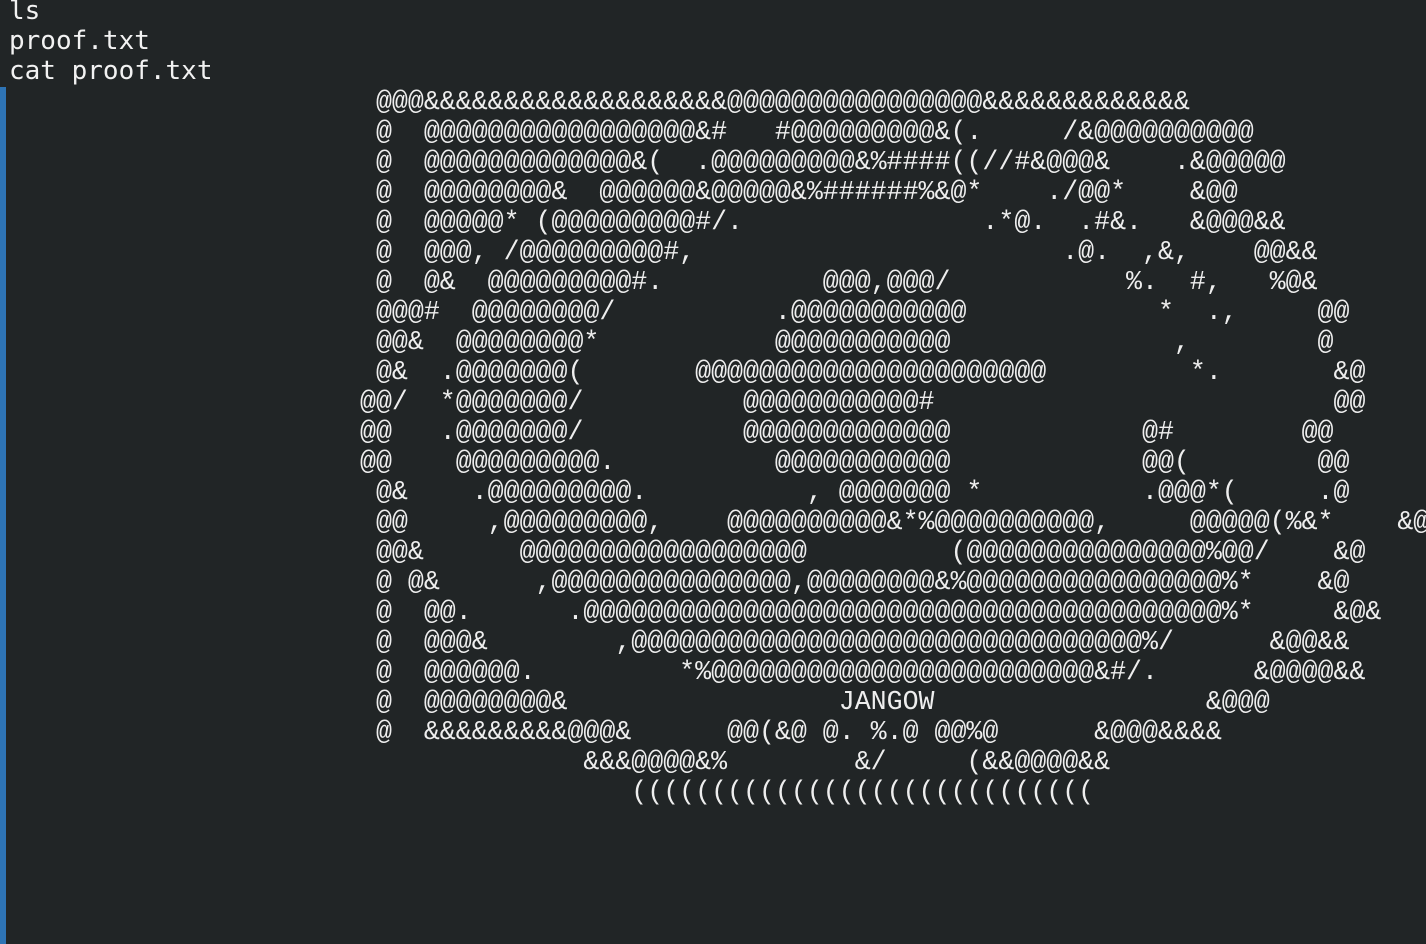 This screenshot has height=944, width=1426. What do you see at coordinates (3, 515) in the screenshot?
I see `output-marker-bar` at bounding box center [3, 515].